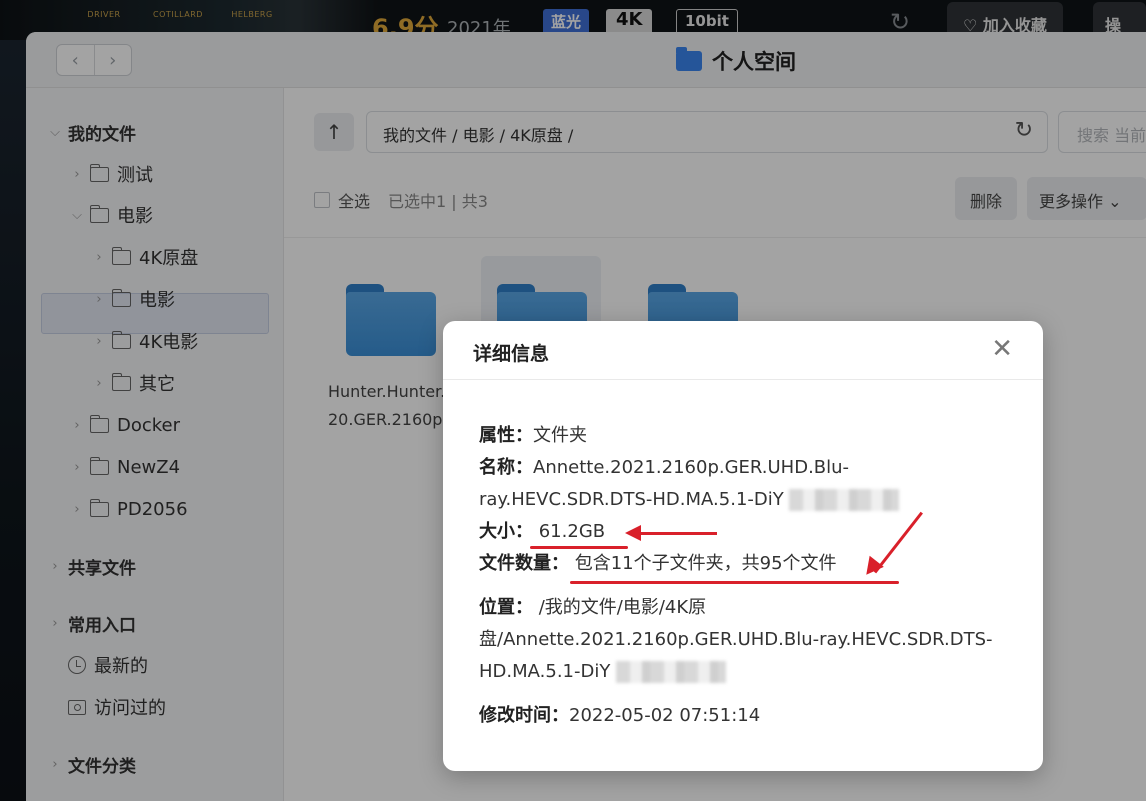 The width and height of the screenshot is (1146, 801). I want to click on size-underline-annotation, so click(579, 547).